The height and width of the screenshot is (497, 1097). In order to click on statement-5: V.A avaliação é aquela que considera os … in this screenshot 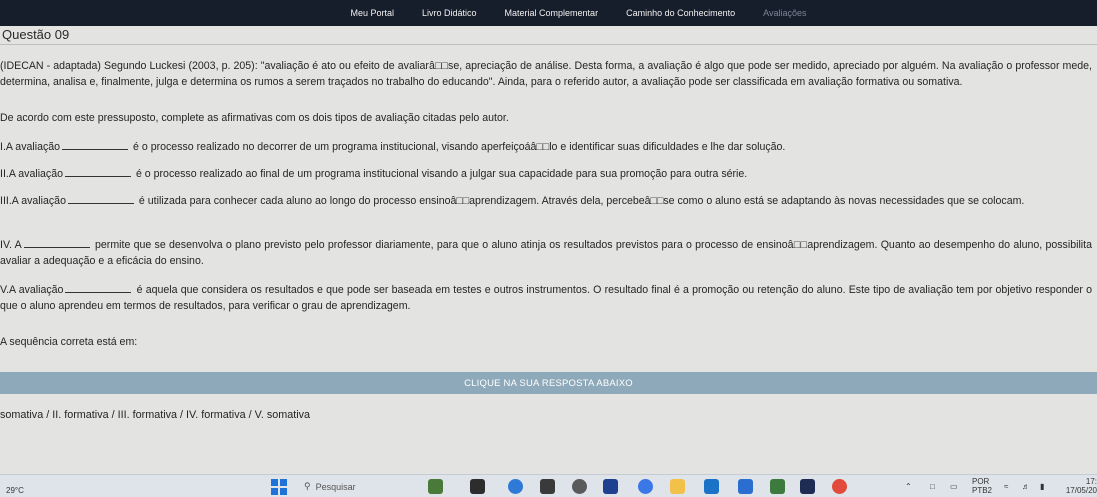, I will do `click(546, 298)`.